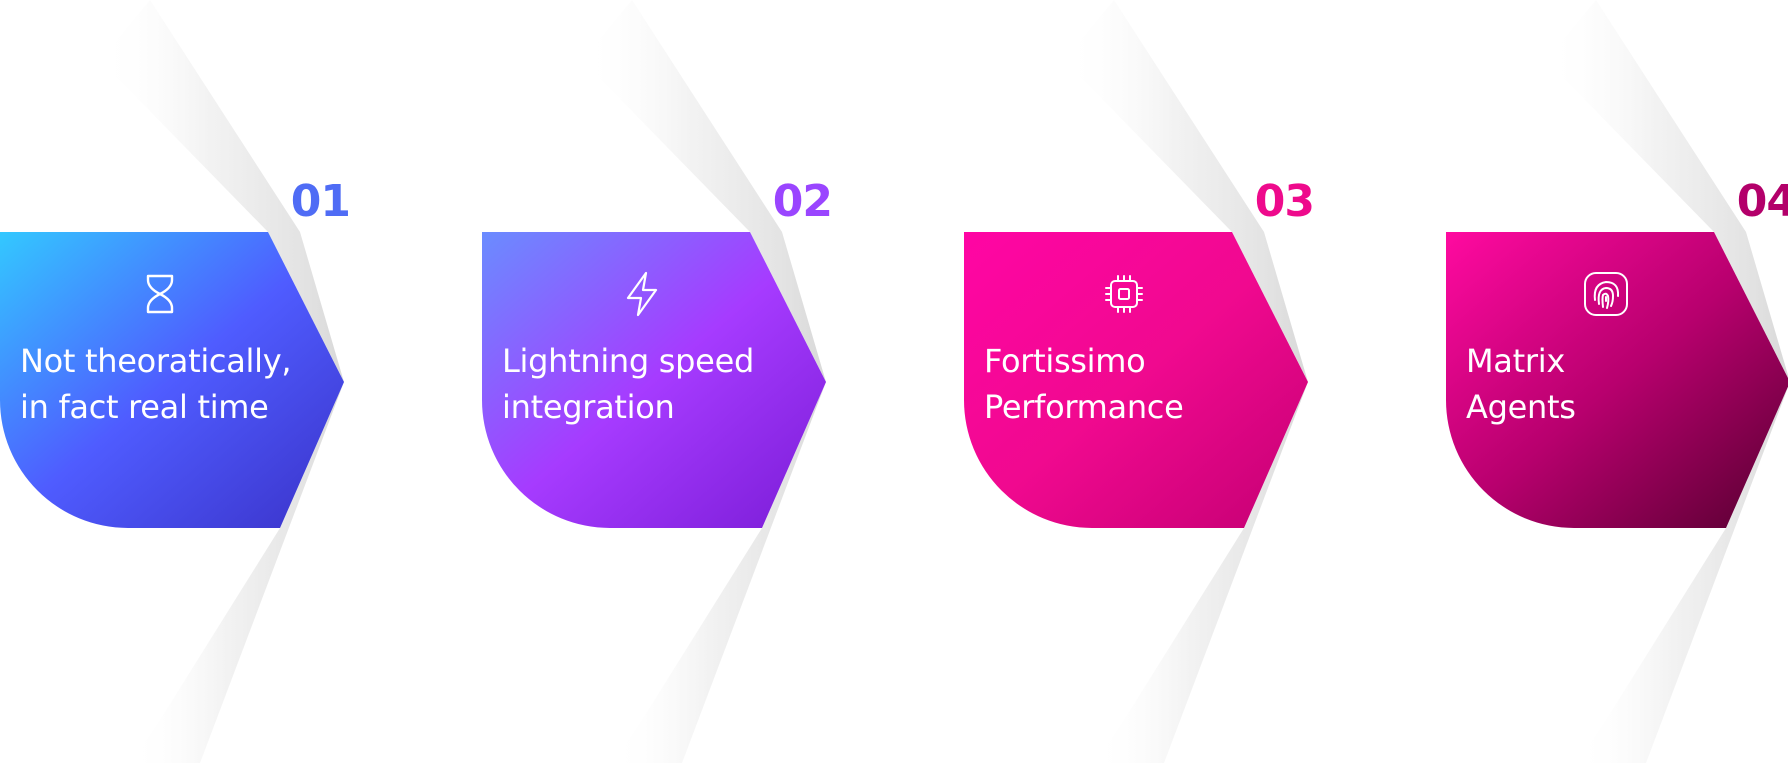  What do you see at coordinates (160, 294) in the screenshot?
I see `hourglass-icon` at bounding box center [160, 294].